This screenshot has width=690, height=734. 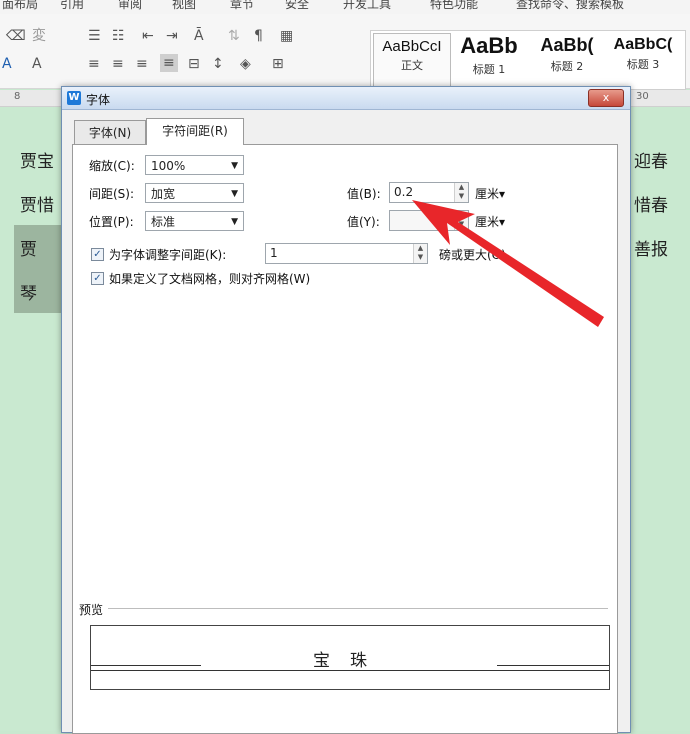 I want to click on style-name: 正文, so click(x=412, y=65).